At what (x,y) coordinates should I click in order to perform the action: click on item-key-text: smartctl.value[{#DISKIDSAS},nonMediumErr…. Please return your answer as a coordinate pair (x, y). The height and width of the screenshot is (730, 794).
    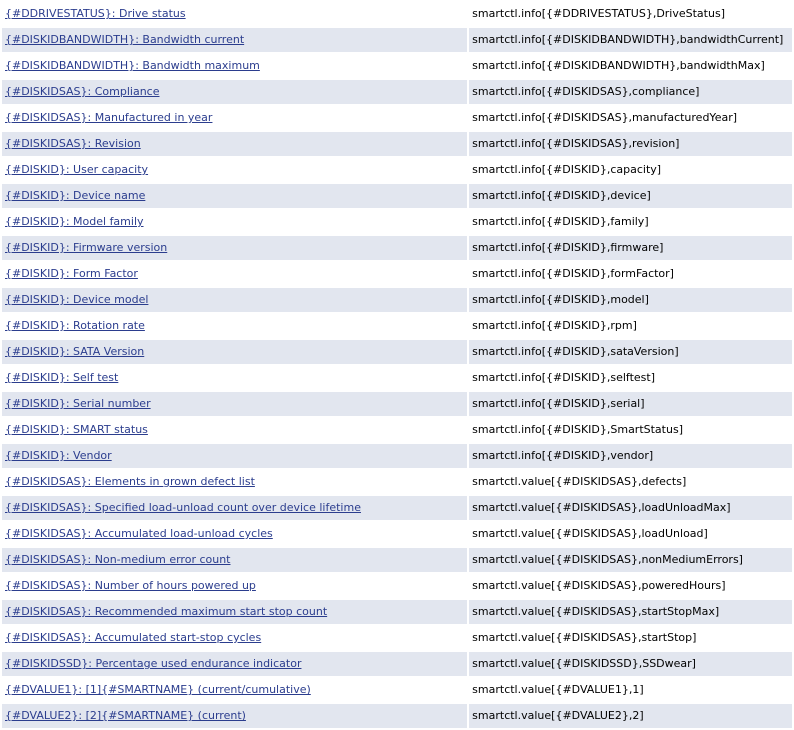
    Looking at the image, I should click on (607, 559).